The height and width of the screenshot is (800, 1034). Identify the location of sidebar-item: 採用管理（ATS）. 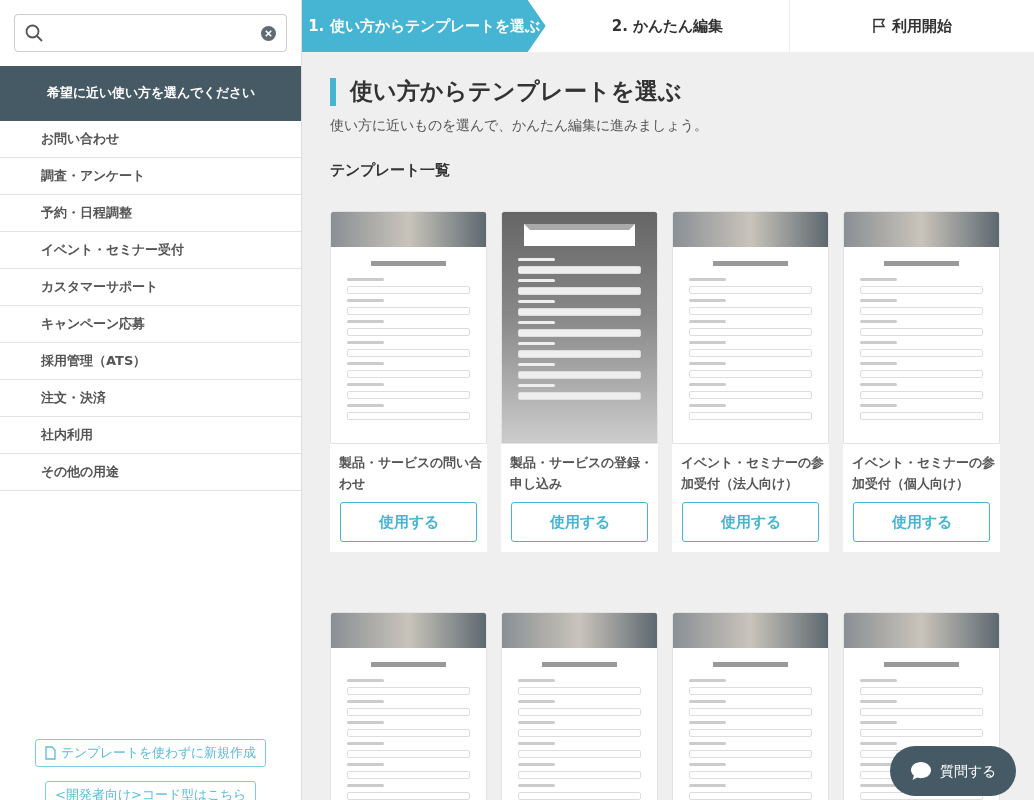
(150, 361).